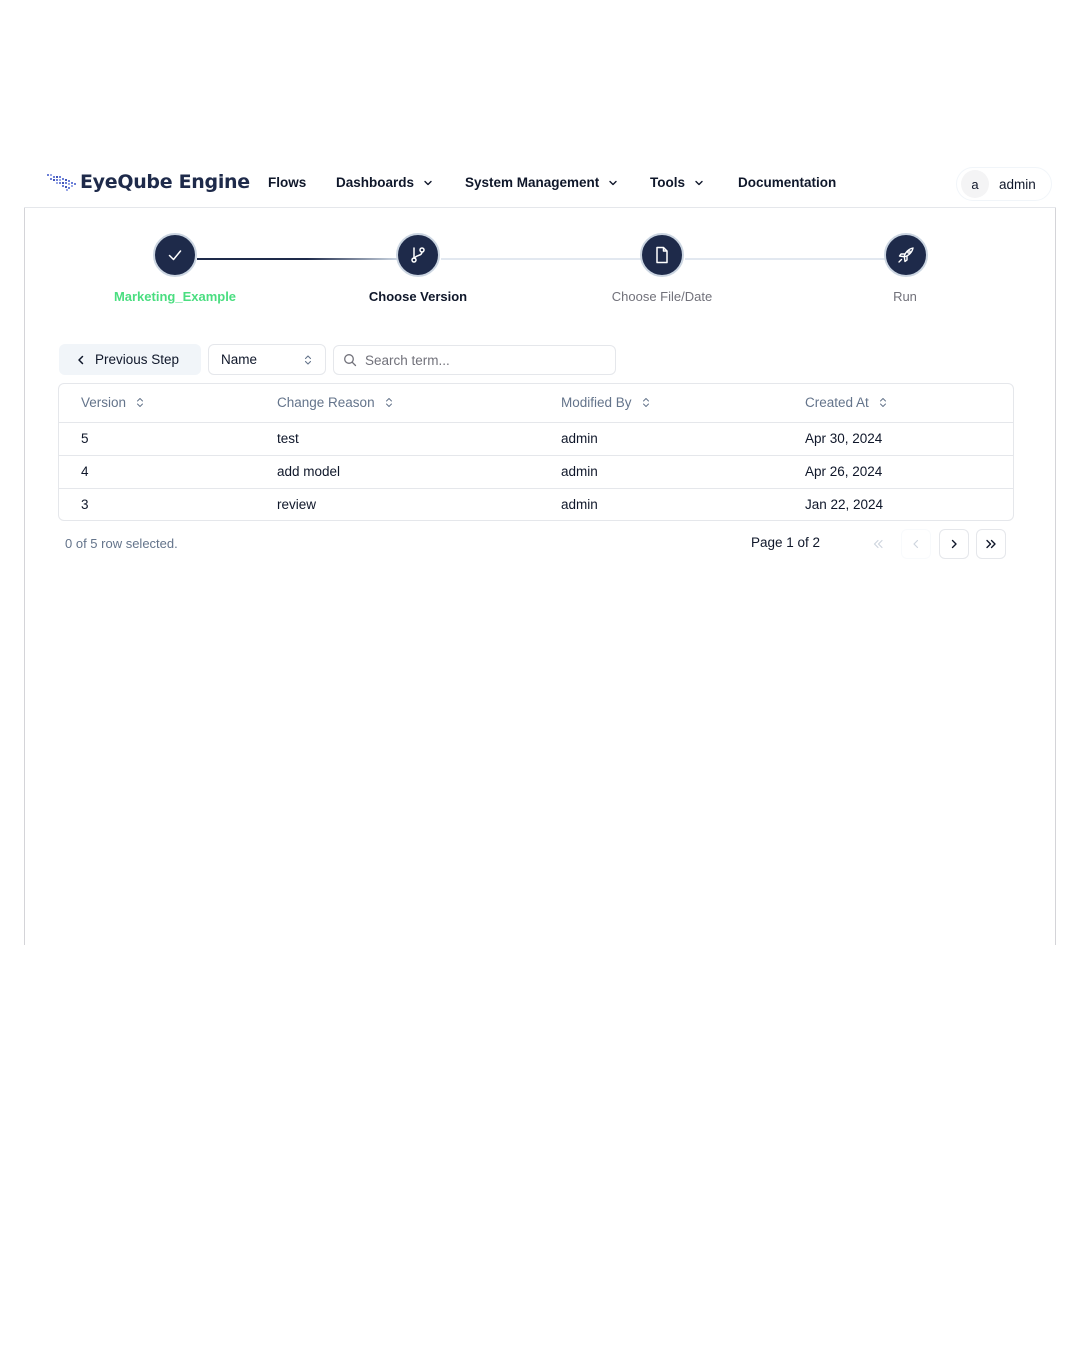 This screenshot has width=1080, height=1350. What do you see at coordinates (667, 182) in the screenshot?
I see `nav-tools-label: Tools` at bounding box center [667, 182].